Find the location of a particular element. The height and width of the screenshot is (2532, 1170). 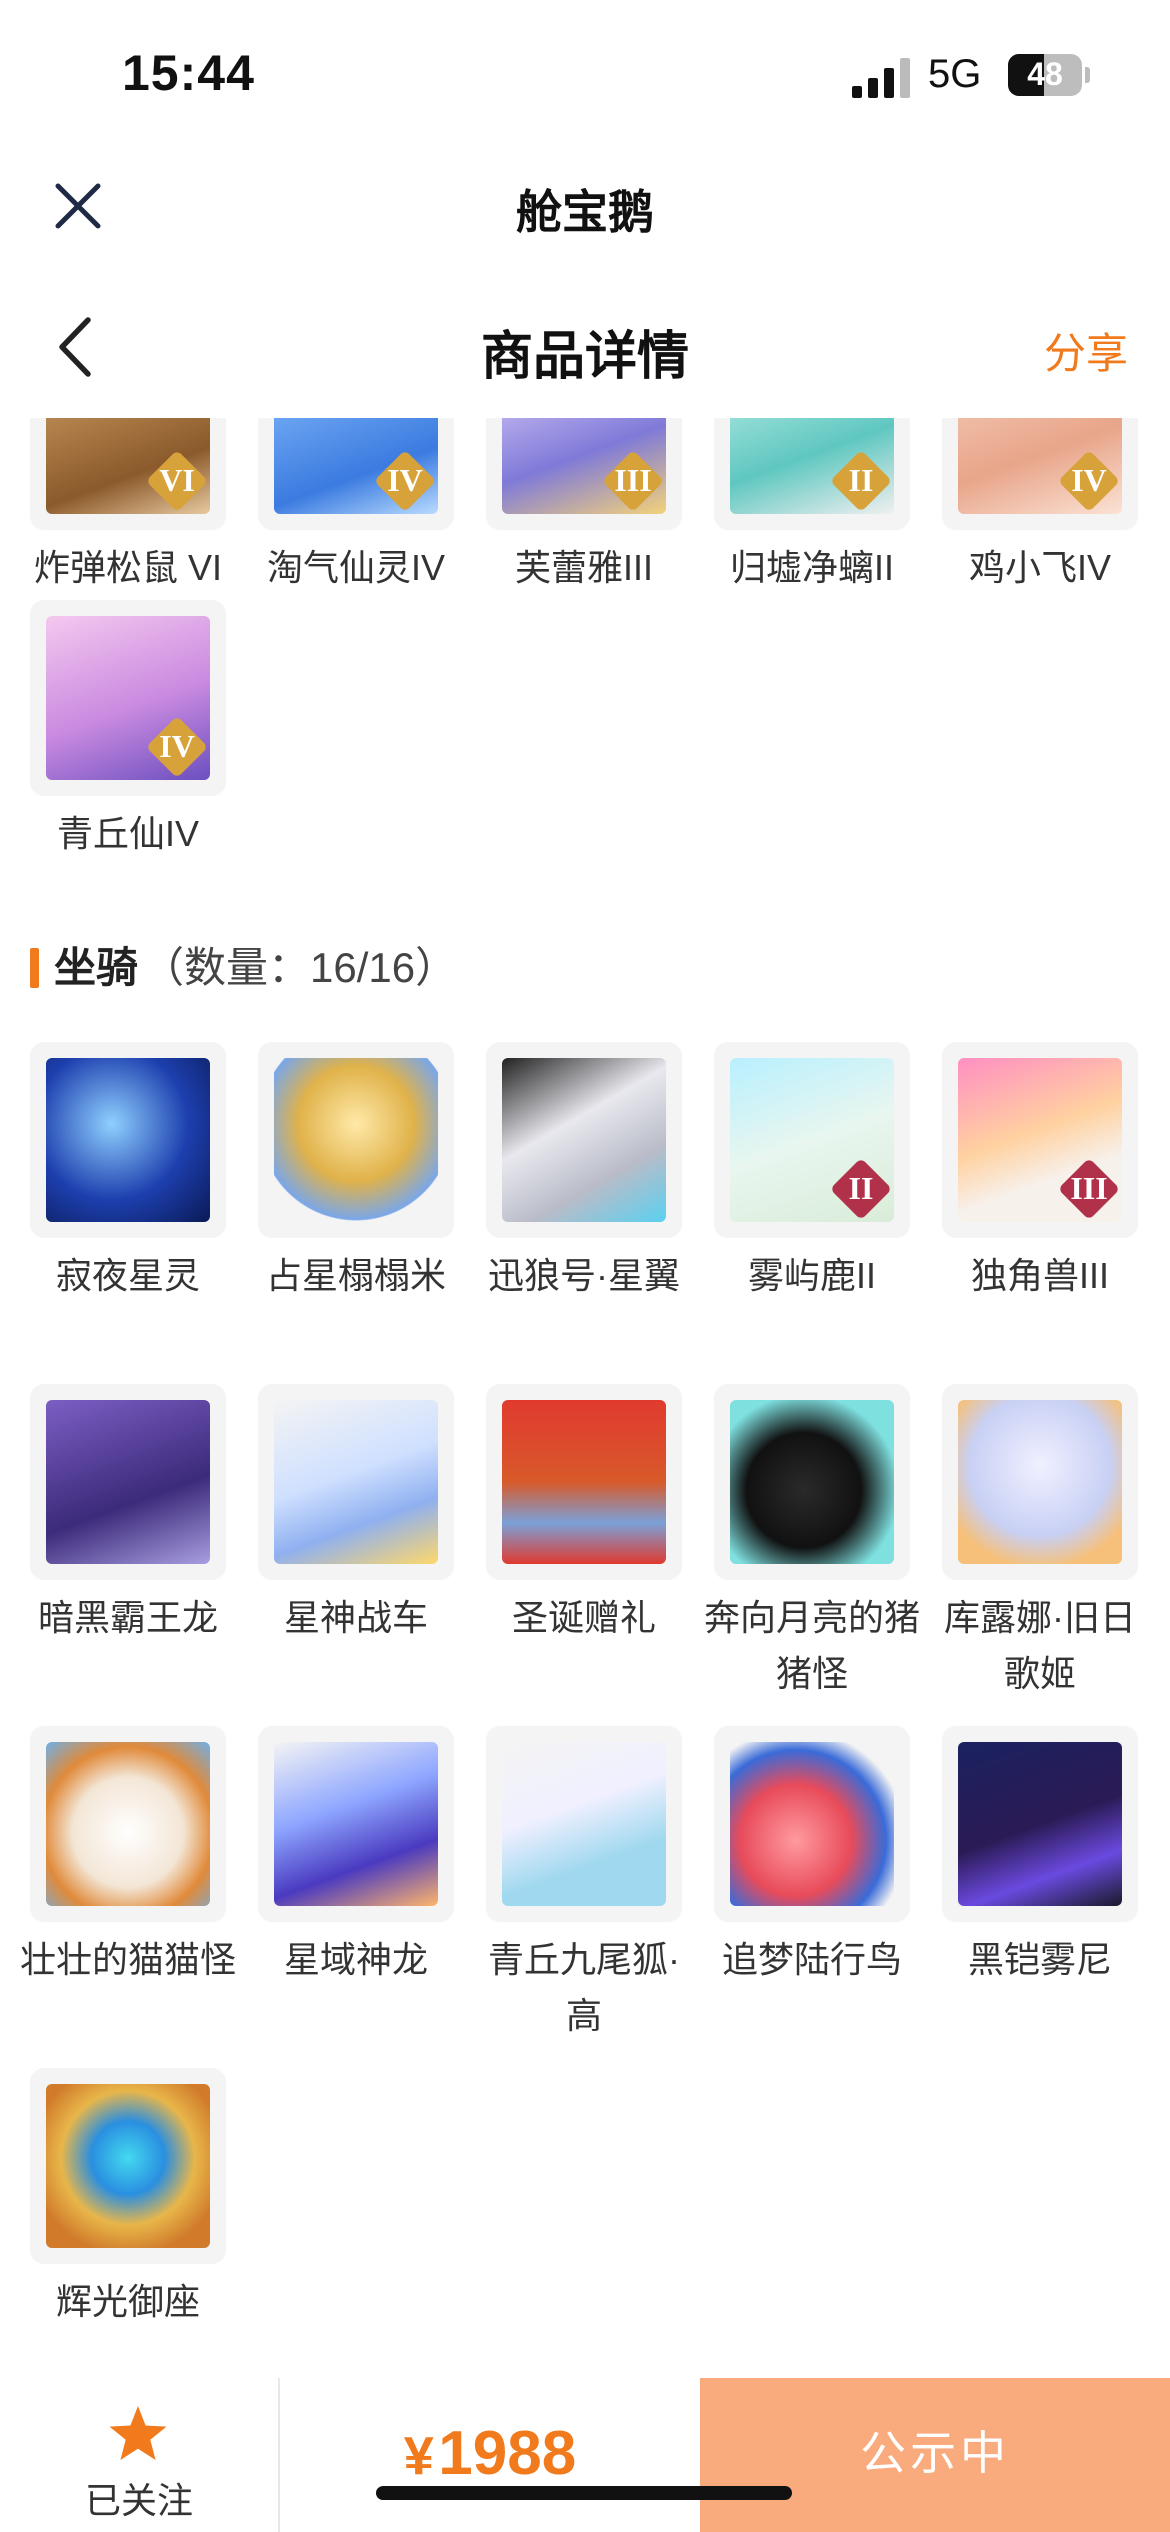

mount-item: 辉光御座 is located at coordinates (128, 2199).